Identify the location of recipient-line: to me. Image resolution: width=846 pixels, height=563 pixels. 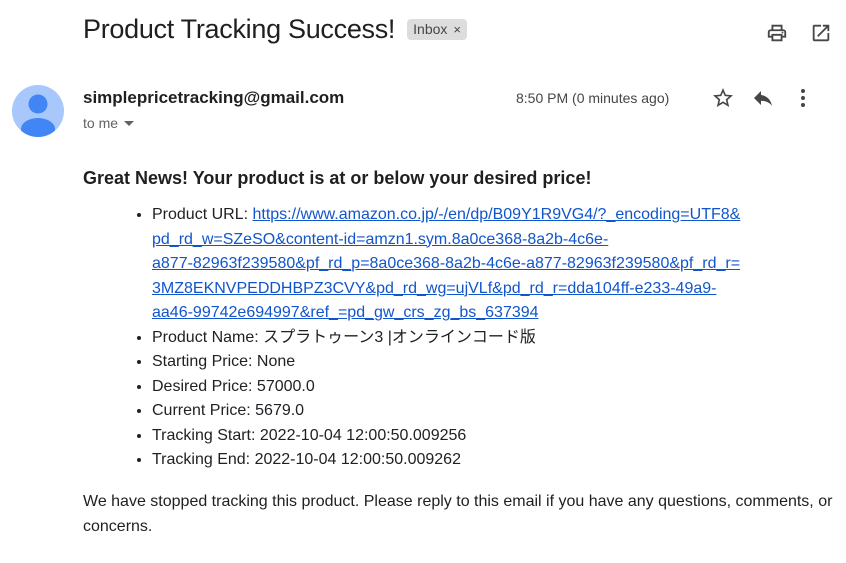
(109, 123).